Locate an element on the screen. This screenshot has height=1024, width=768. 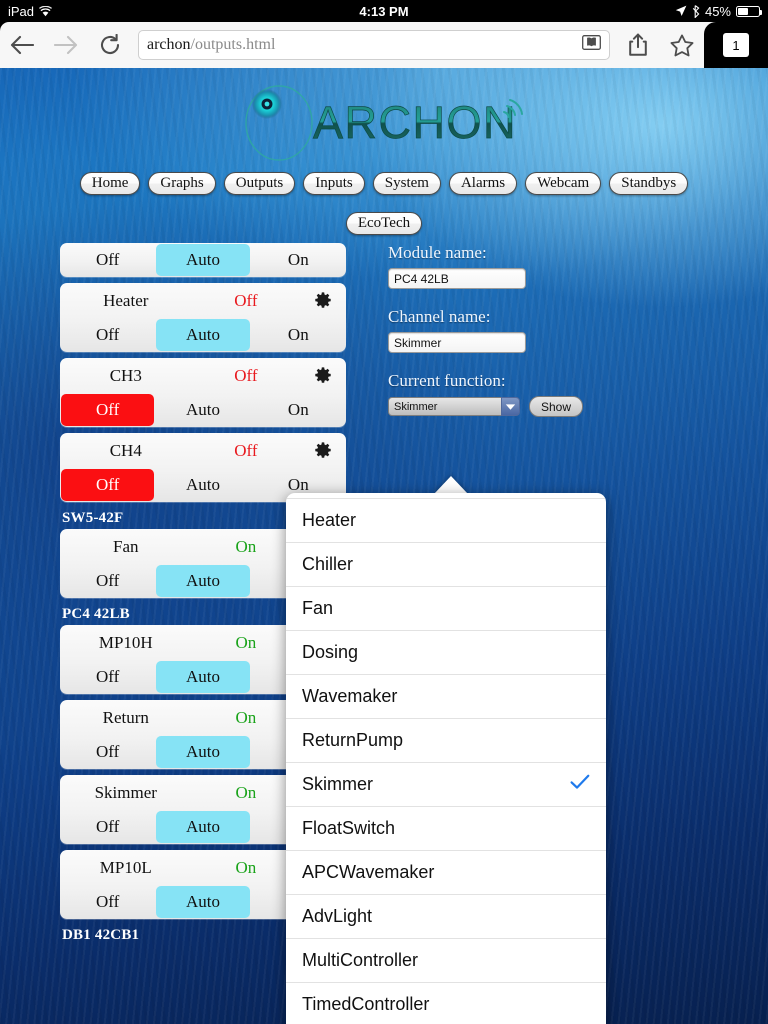
channel-name: Skimmer is located at coordinates (125, 792).